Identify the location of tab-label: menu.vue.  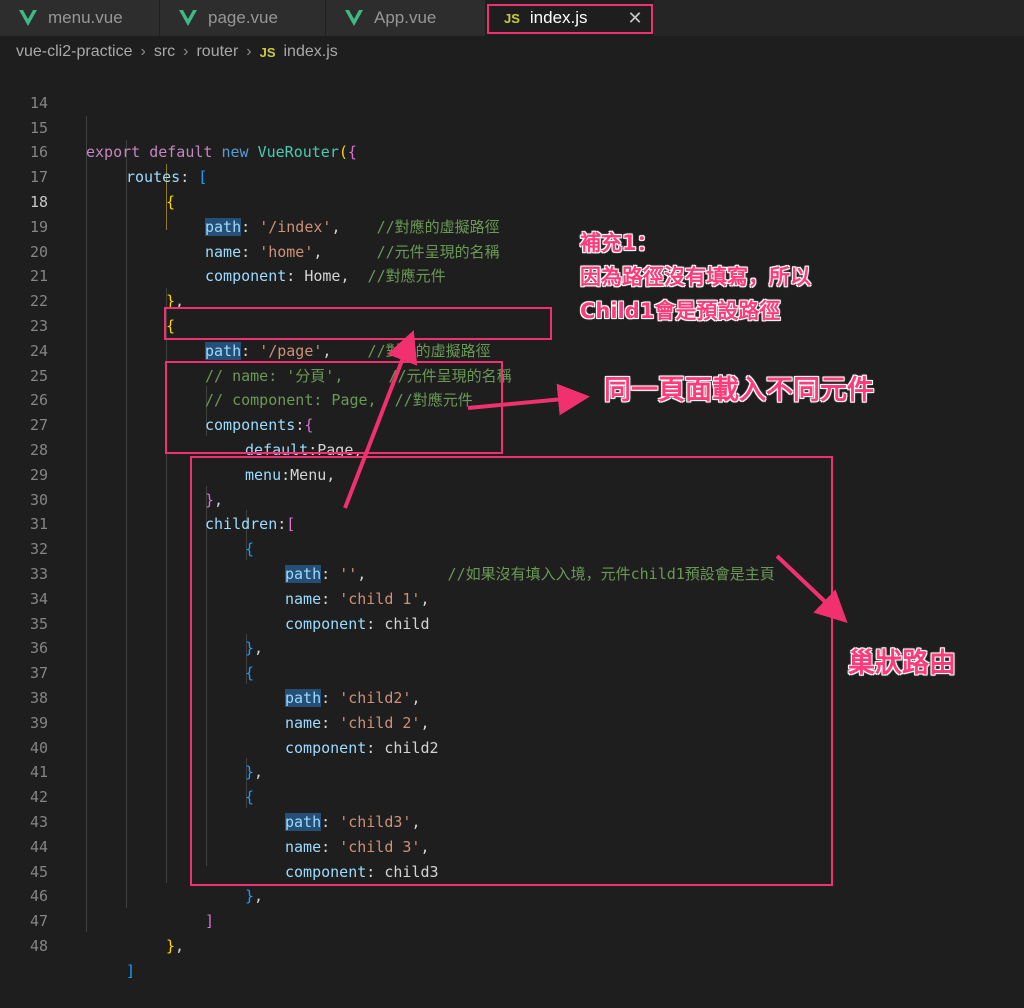
(85, 17).